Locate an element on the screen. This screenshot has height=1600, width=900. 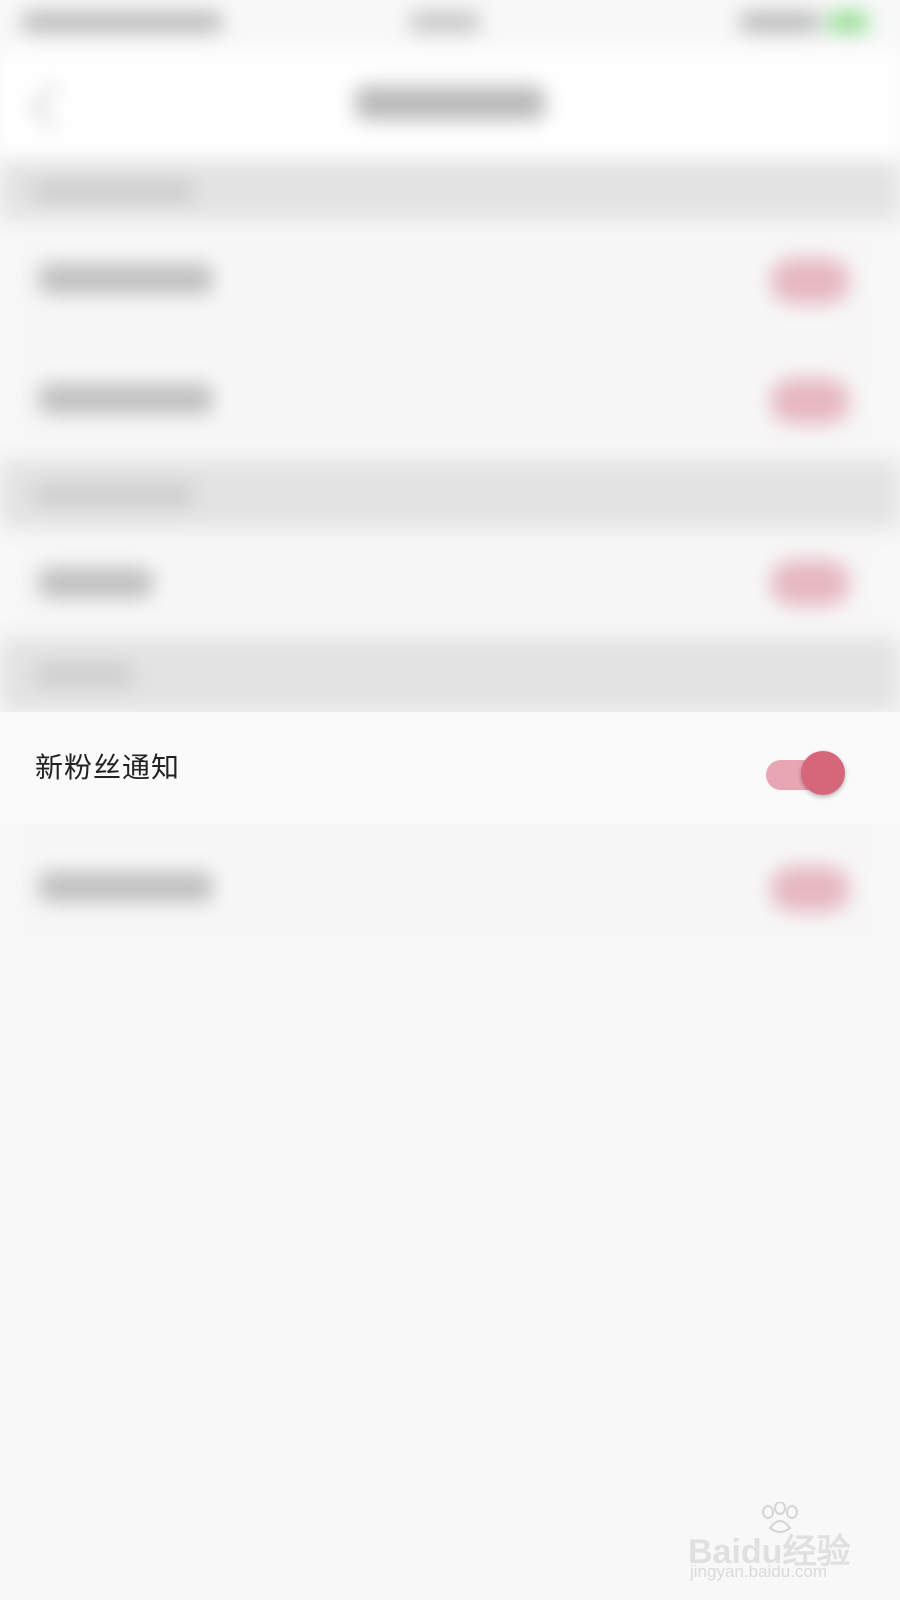
back-arrow-icon is located at coordinates (53, 105).